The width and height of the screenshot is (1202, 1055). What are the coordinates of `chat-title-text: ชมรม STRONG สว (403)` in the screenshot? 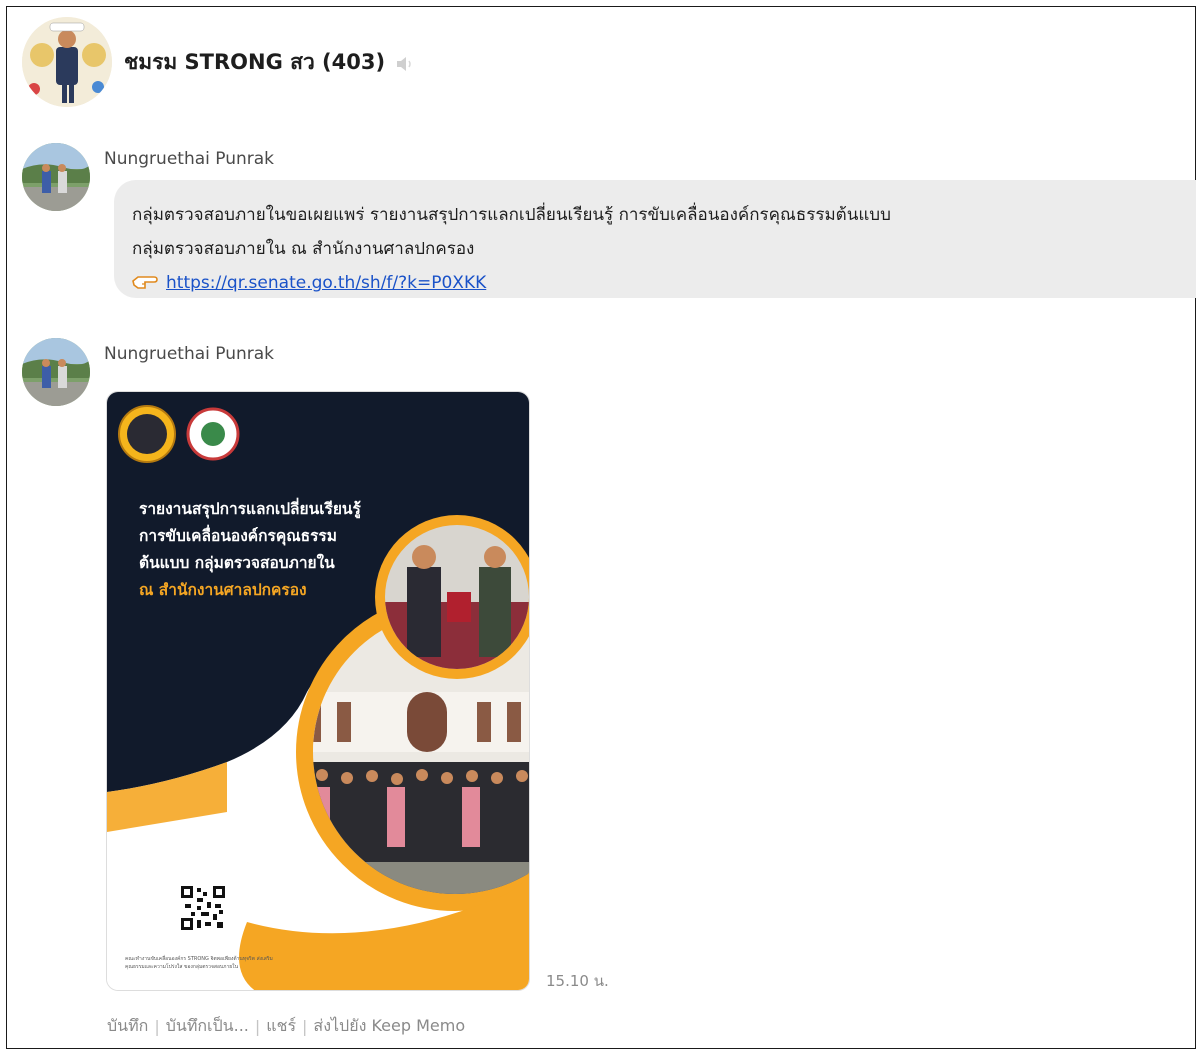 It's located at (255, 62).